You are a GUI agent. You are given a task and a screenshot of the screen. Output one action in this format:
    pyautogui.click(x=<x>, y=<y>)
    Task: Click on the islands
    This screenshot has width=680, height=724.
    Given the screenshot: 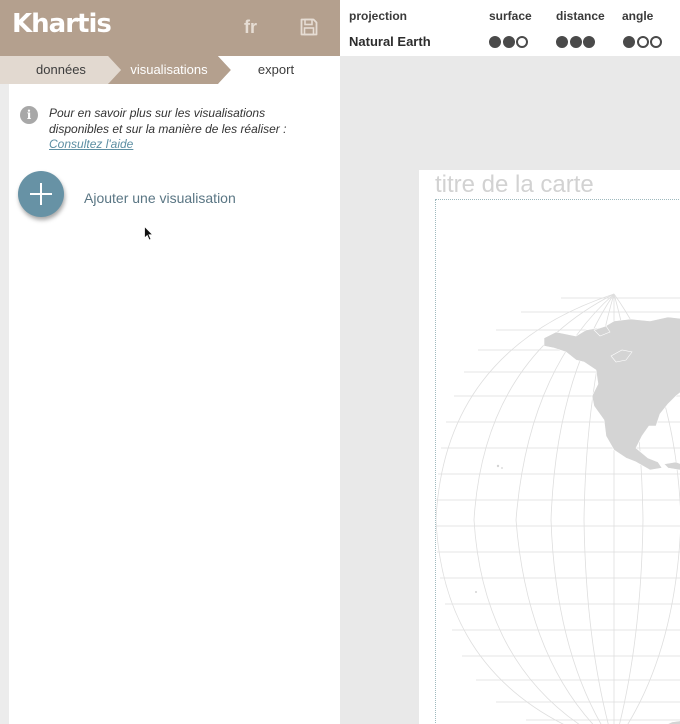 What is the action you would take?
    pyautogui.click(x=489, y=528)
    